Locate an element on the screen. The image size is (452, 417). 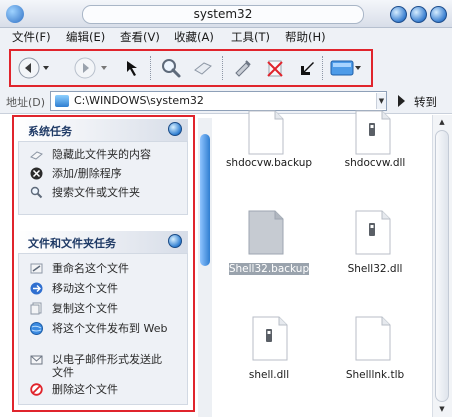
folder-icon is located at coordinates (62, 101).